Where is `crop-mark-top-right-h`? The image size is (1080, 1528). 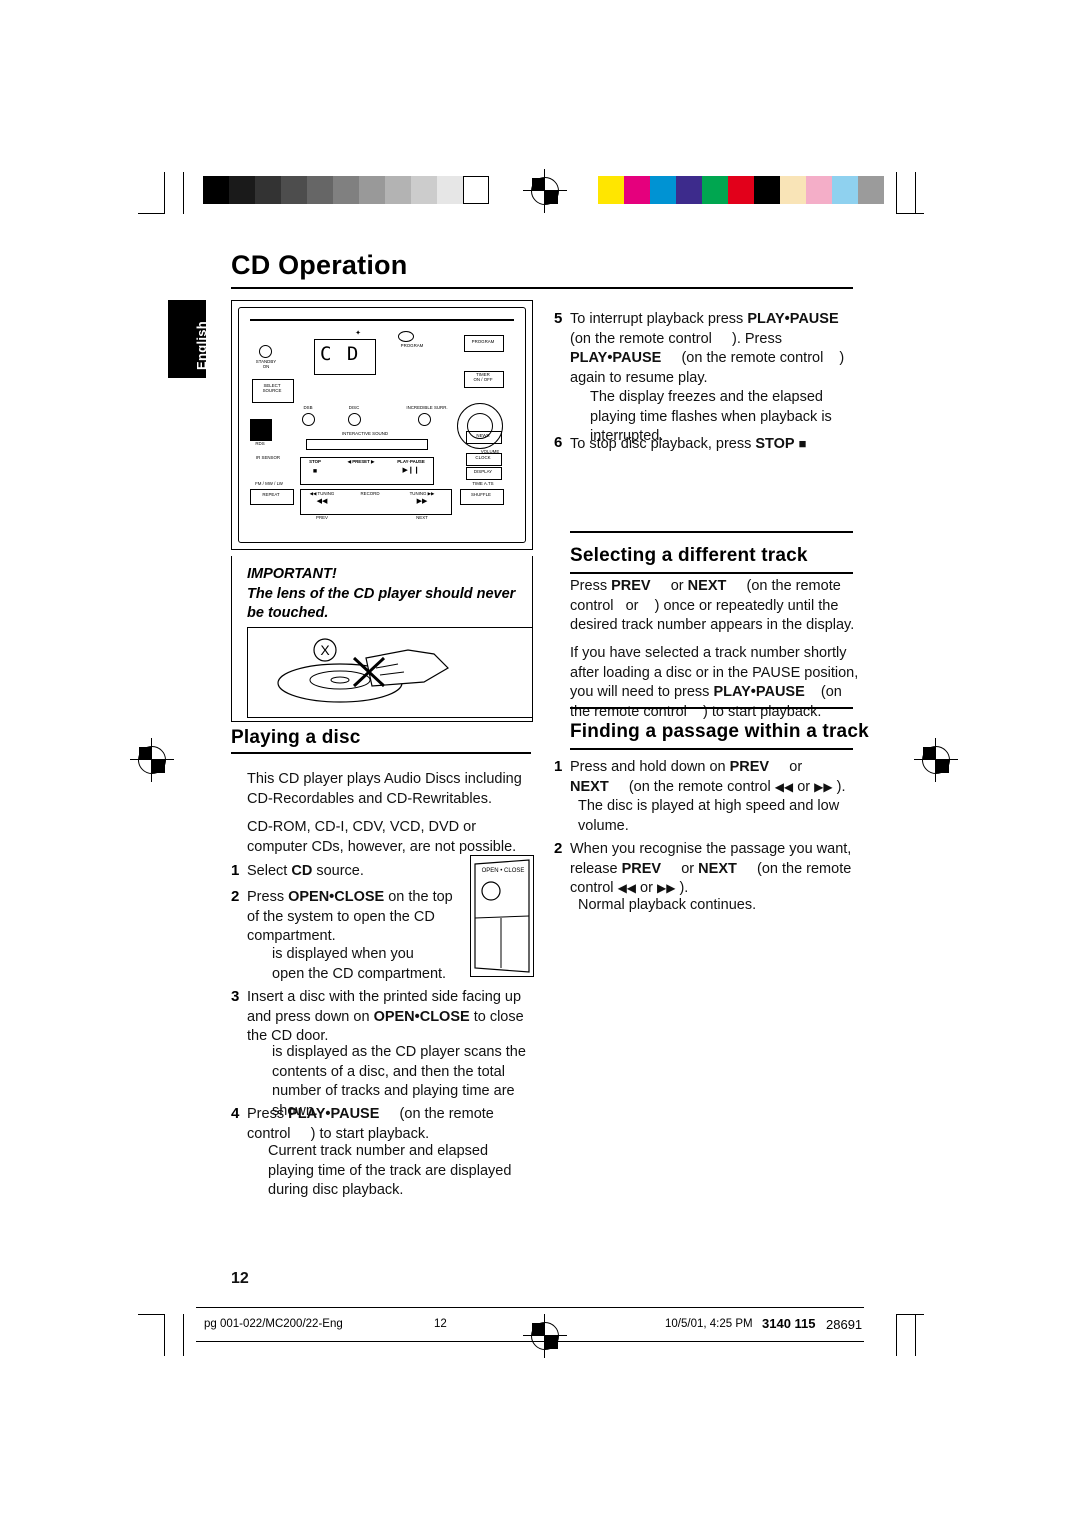
crop-mark-top-right-h is located at coordinates (910, 214).